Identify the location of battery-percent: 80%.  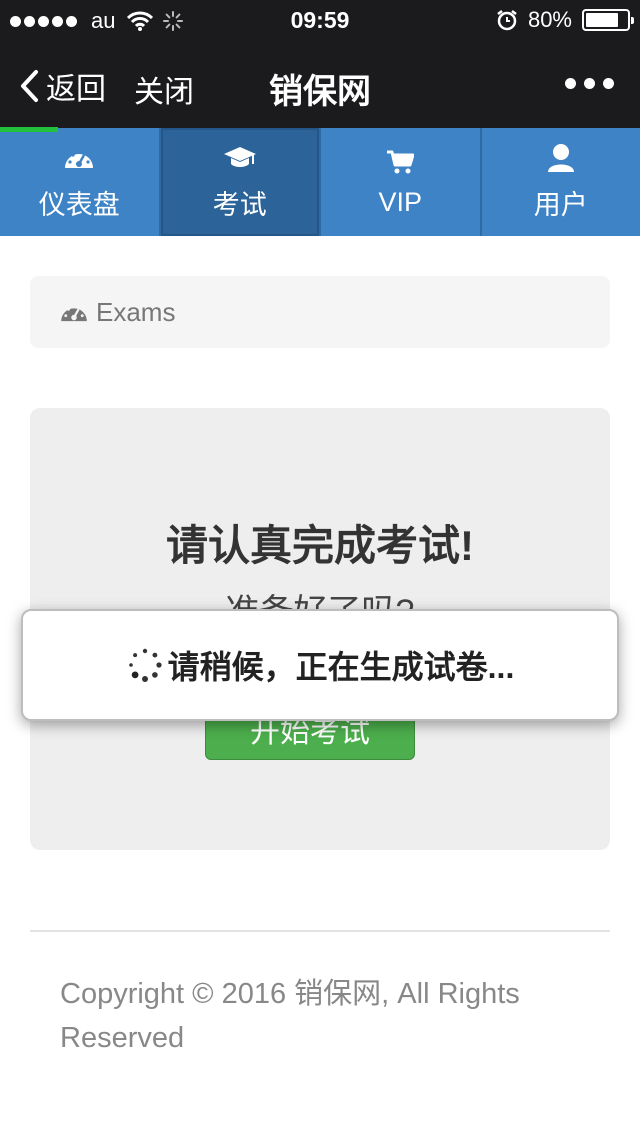
(549, 19).